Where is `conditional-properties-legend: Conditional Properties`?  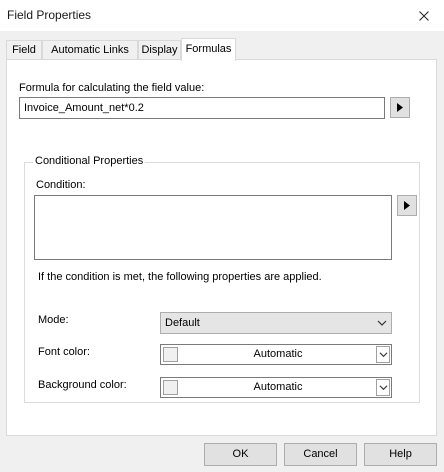 conditional-properties-legend: Conditional Properties is located at coordinates (89, 161).